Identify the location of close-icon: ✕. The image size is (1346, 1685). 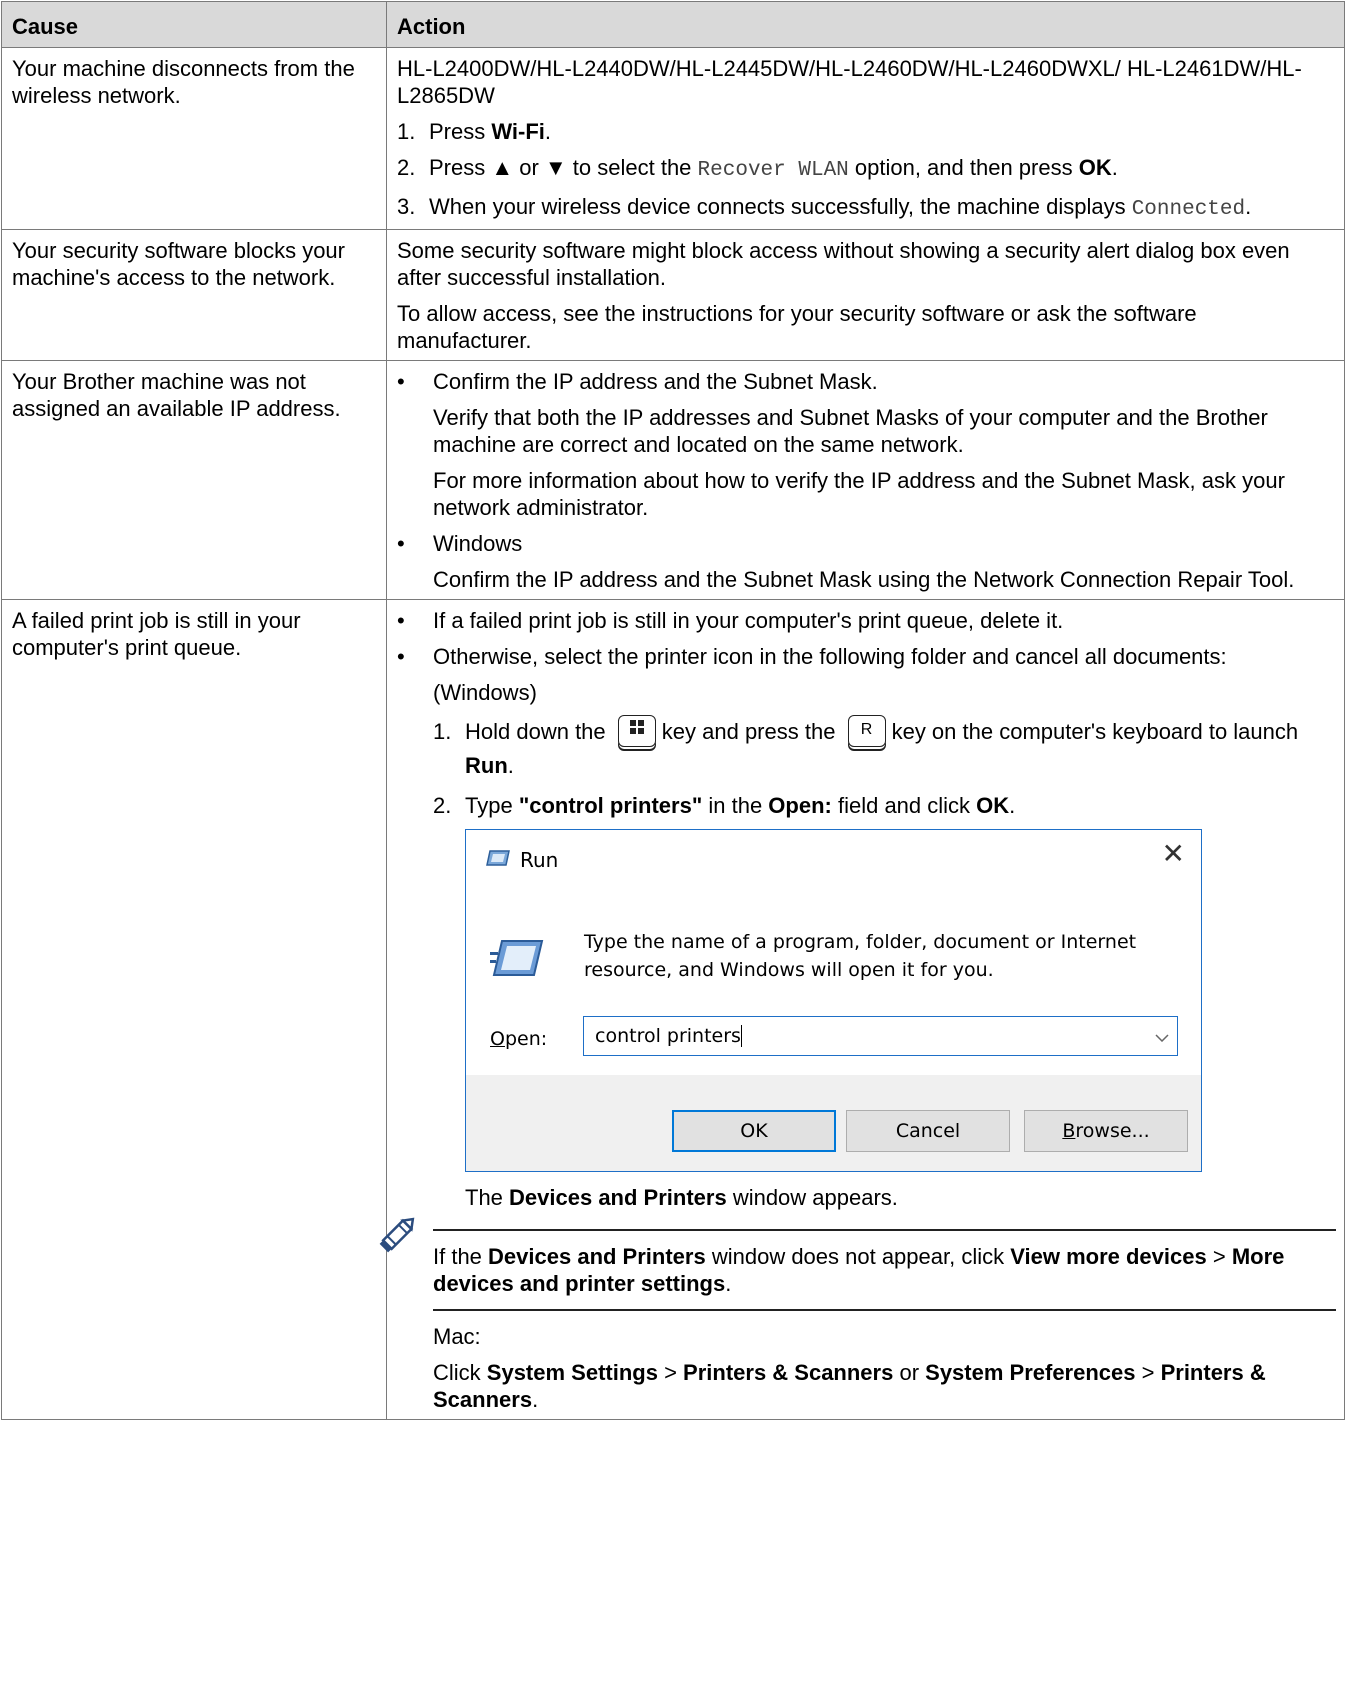
(1173, 854).